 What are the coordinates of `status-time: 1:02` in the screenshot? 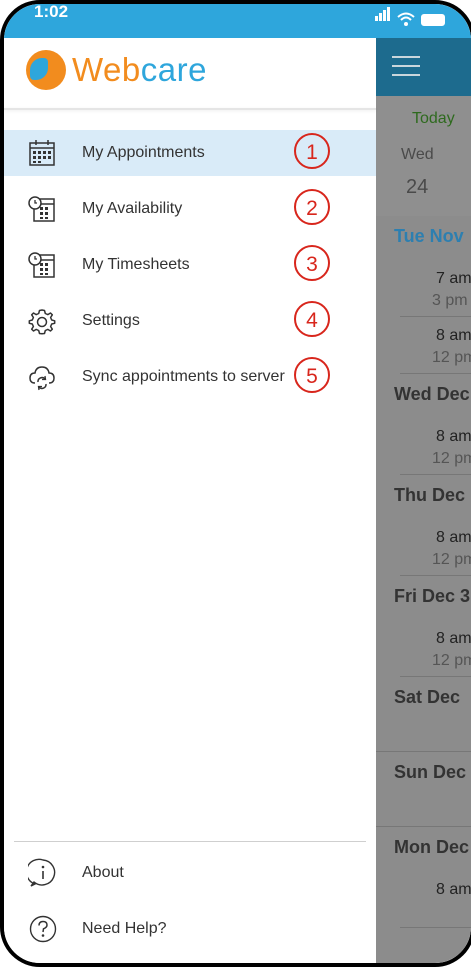 It's located at (51, 11).